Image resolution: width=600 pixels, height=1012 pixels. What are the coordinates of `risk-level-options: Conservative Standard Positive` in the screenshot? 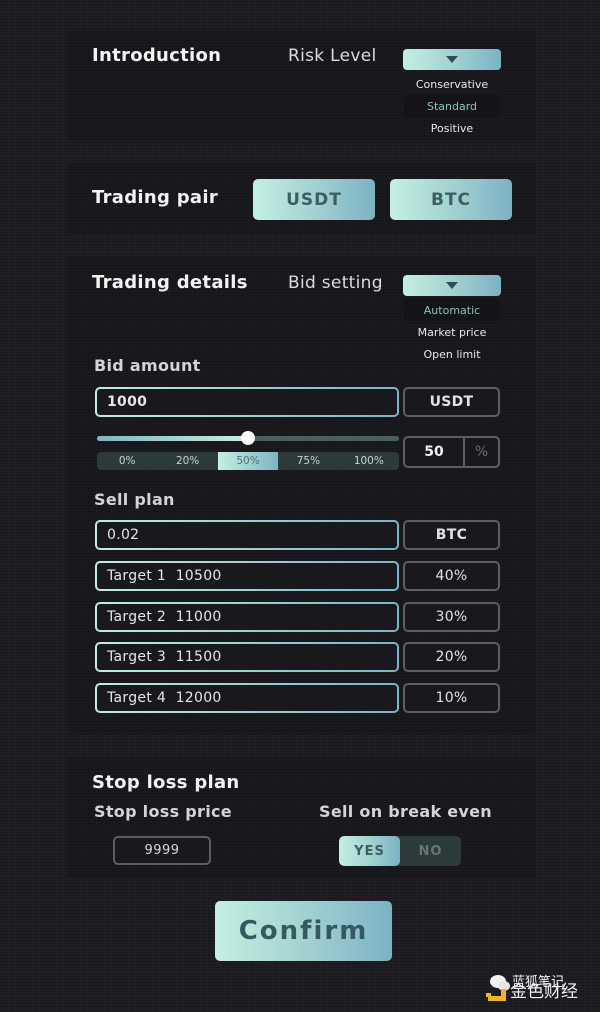 It's located at (452, 106).